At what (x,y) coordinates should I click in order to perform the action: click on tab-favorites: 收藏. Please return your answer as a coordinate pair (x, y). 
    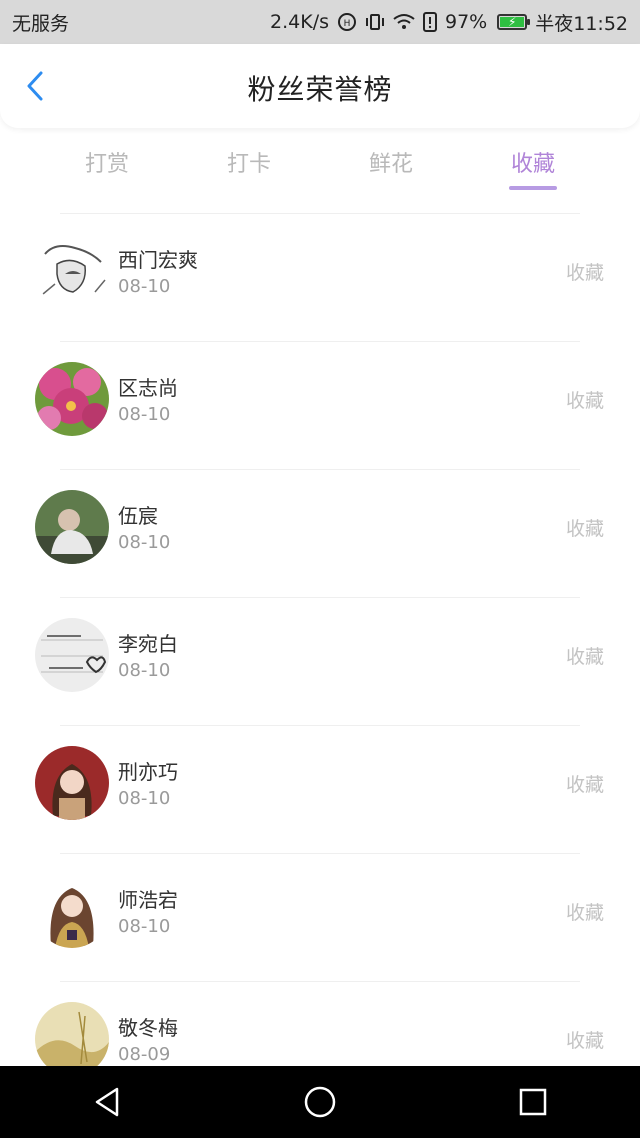
    Looking at the image, I should click on (533, 170).